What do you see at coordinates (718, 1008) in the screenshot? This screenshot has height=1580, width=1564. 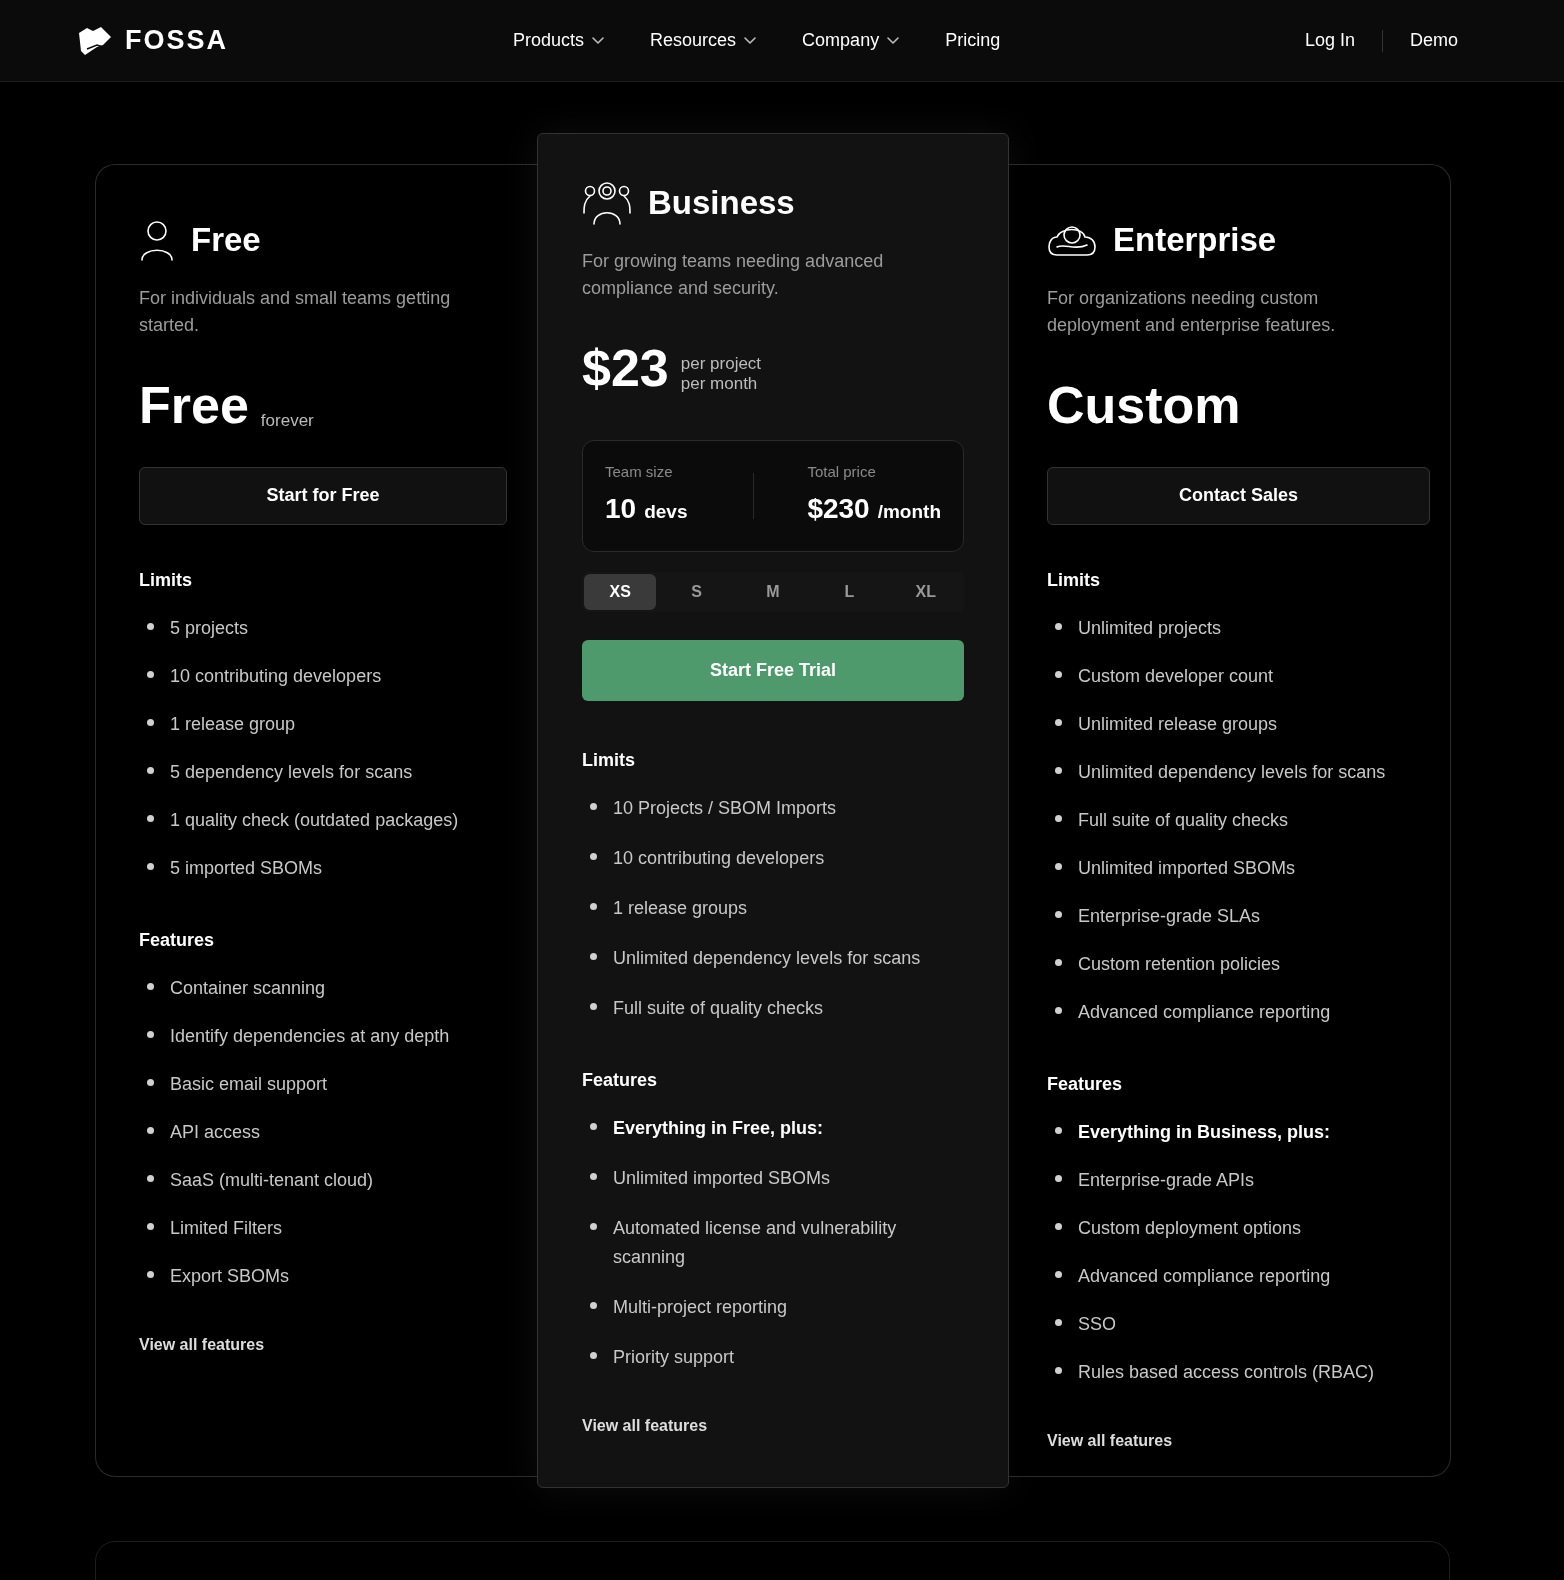 I see `list-item: Full suite of quality checks` at bounding box center [718, 1008].